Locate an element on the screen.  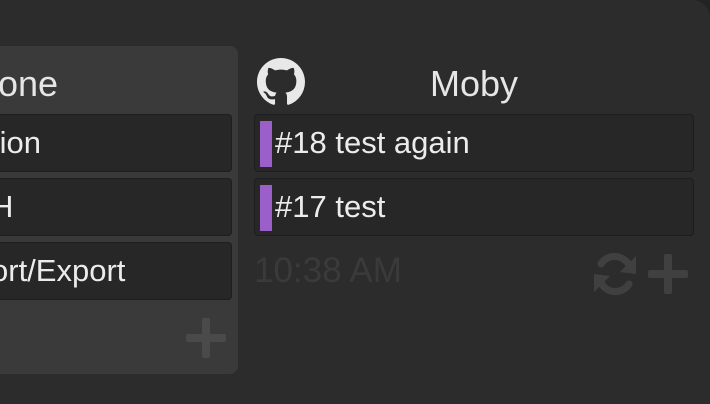
left-list-item-label: ort/Export is located at coordinates (63, 270).